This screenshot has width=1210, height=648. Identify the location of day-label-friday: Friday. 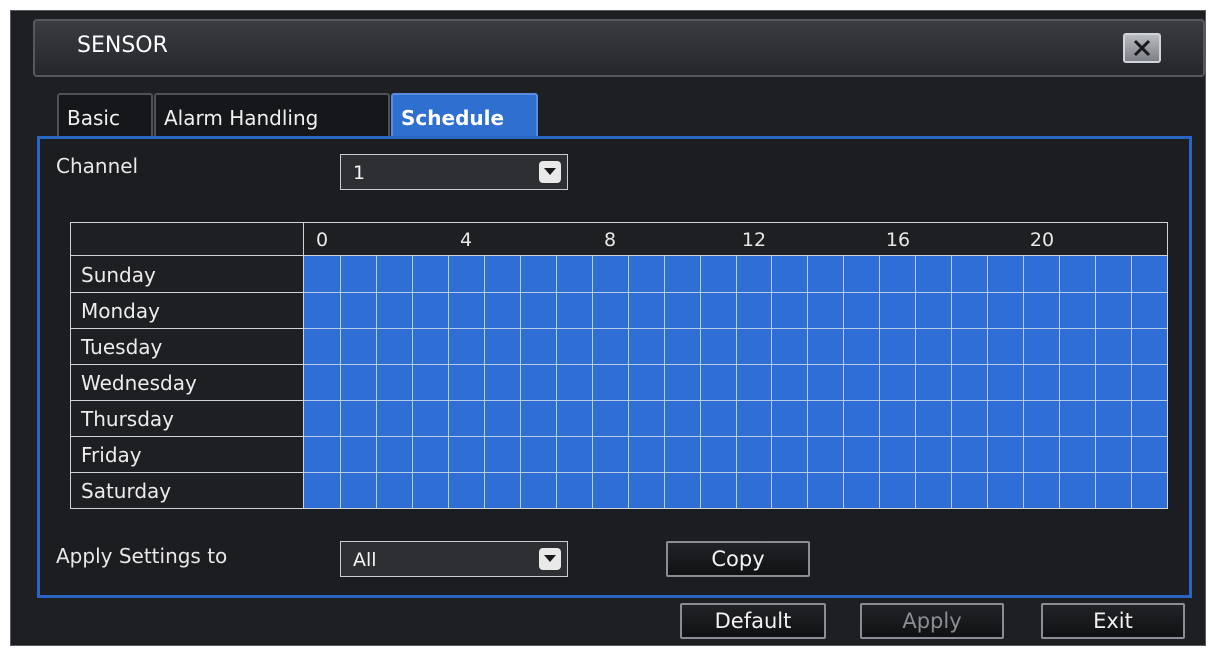
(111, 455).